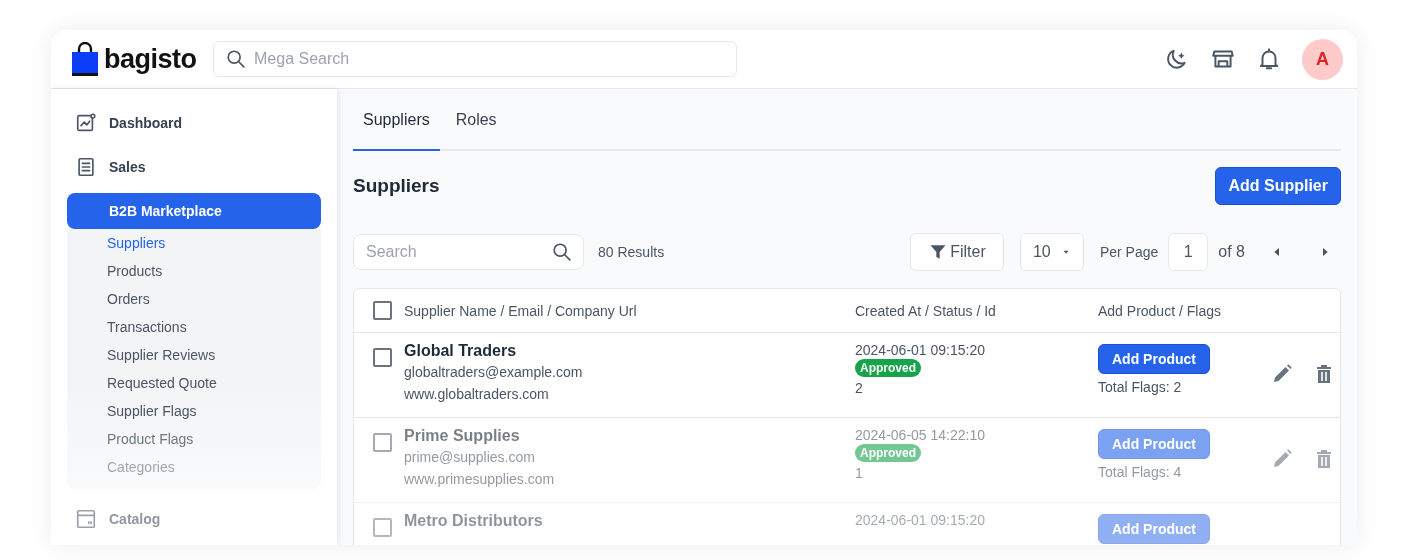  Describe the element at coordinates (493, 372) in the screenshot. I see `supplier-email: globaltraders@example.com` at that location.